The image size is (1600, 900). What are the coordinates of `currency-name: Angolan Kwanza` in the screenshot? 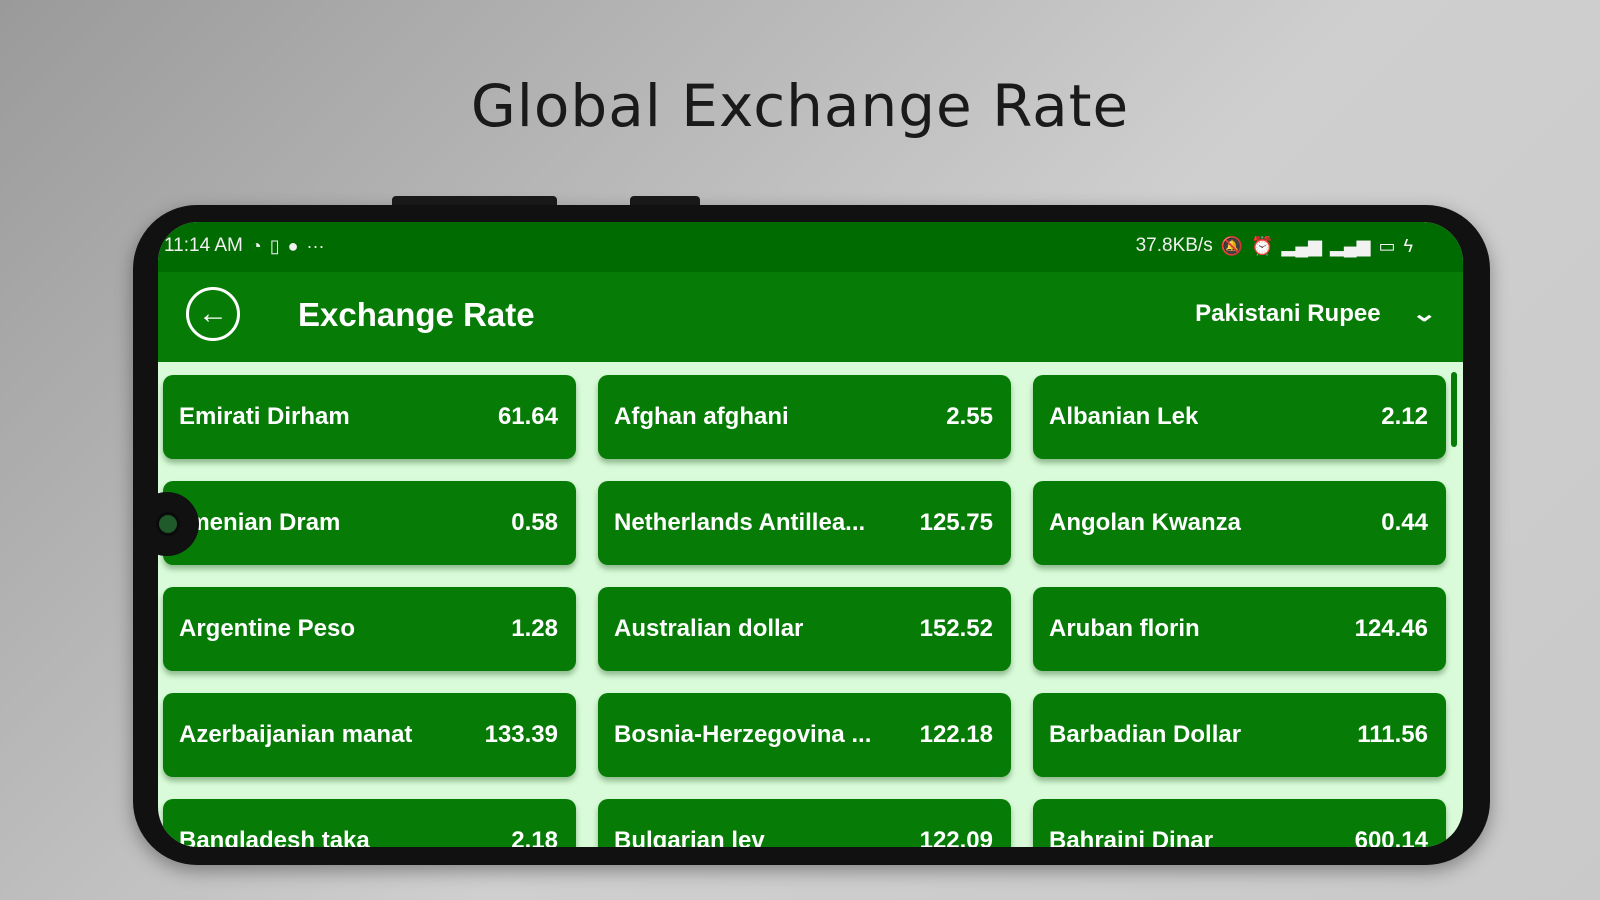 It's located at (1145, 522).